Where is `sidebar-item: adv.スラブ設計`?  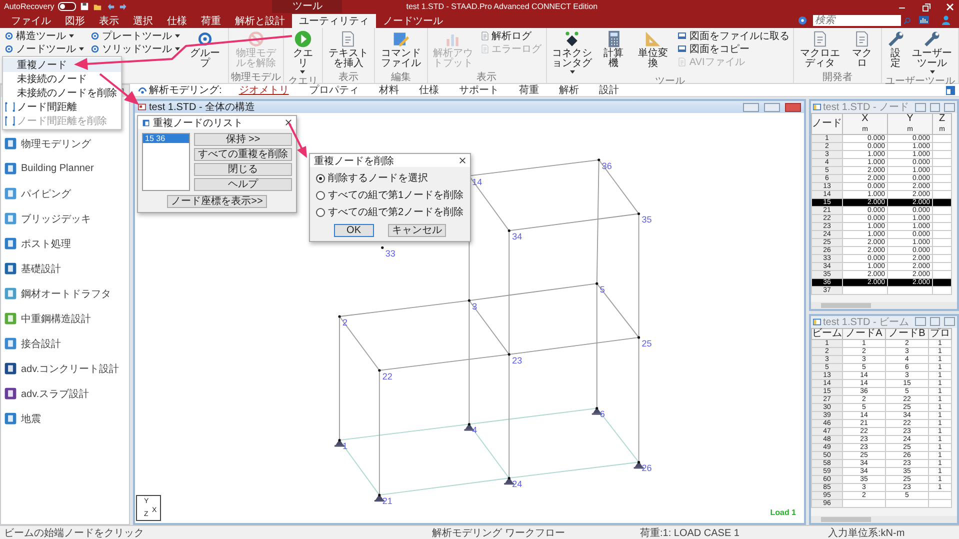 sidebar-item: adv.スラブ設計 is located at coordinates (65, 393).